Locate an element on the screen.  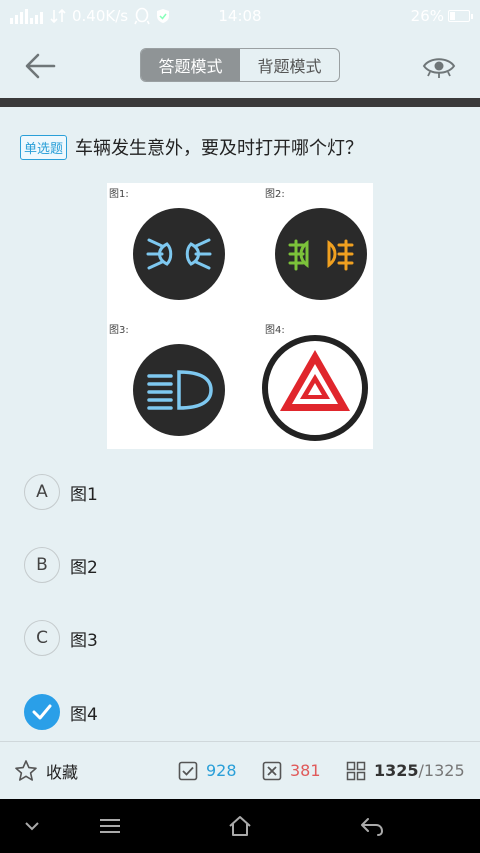
progress-total: /1325 is located at coordinates (441, 770).